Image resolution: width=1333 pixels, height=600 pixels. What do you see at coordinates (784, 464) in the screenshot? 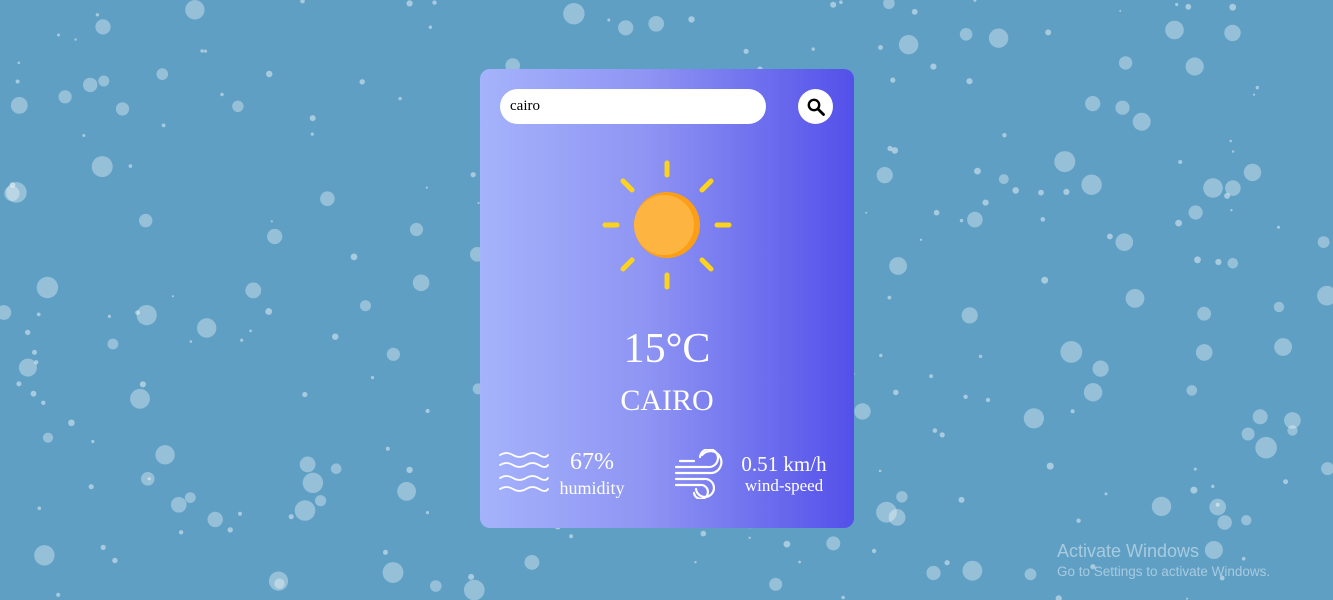
I see `wind-speed-value: 0.51 km/h` at bounding box center [784, 464].